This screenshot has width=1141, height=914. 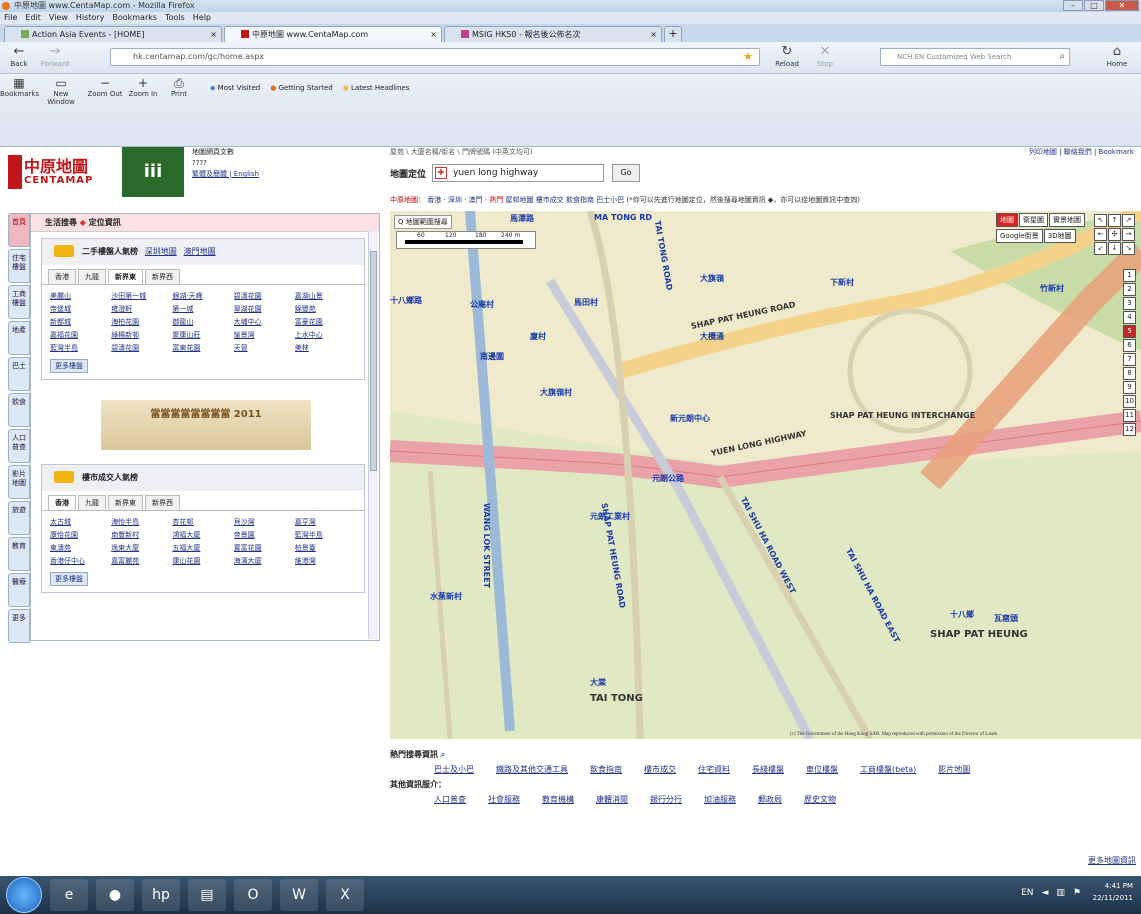 I want to click on estate-link: 沙田第一城, so click(x=141, y=296).